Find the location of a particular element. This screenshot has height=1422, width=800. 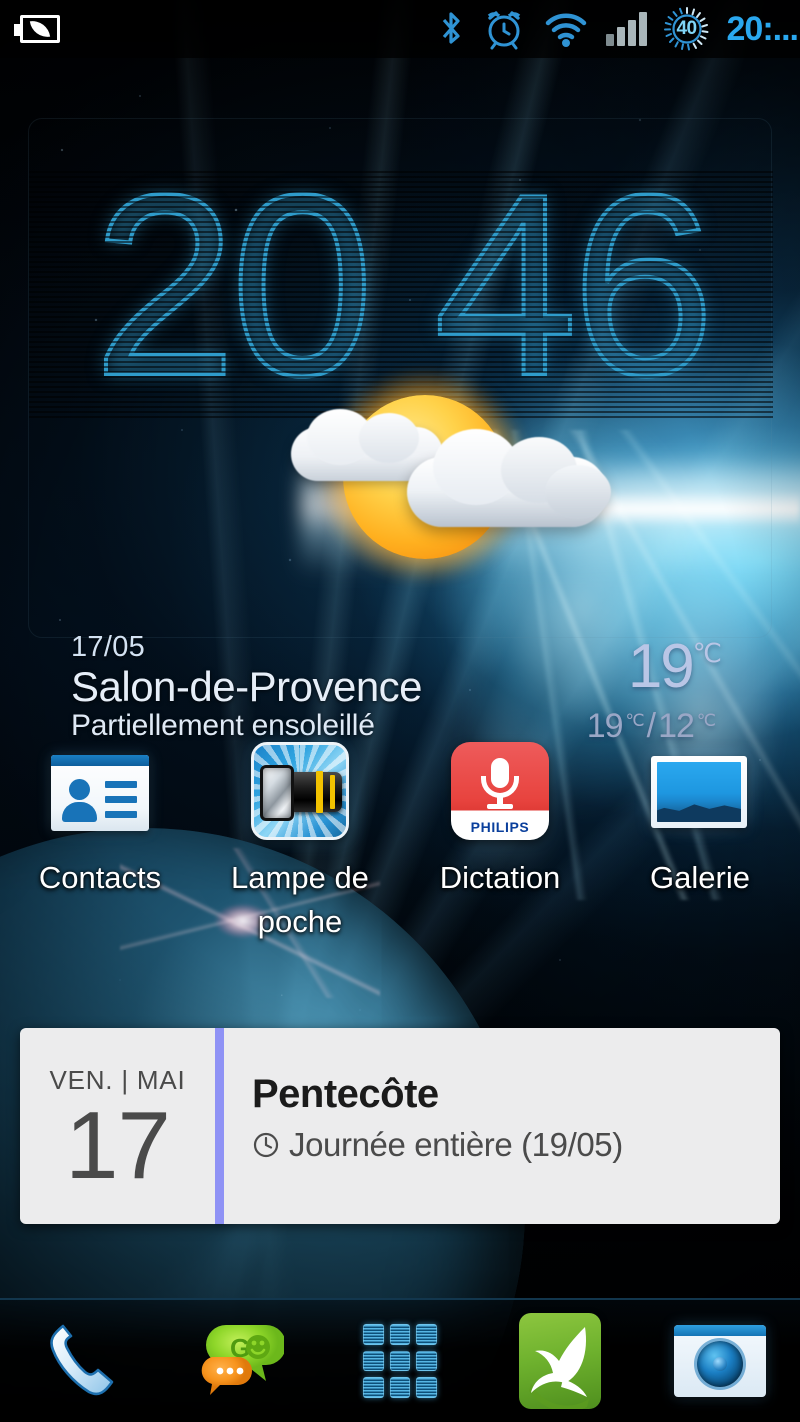

contacts-icon is located at coordinates (100, 791).